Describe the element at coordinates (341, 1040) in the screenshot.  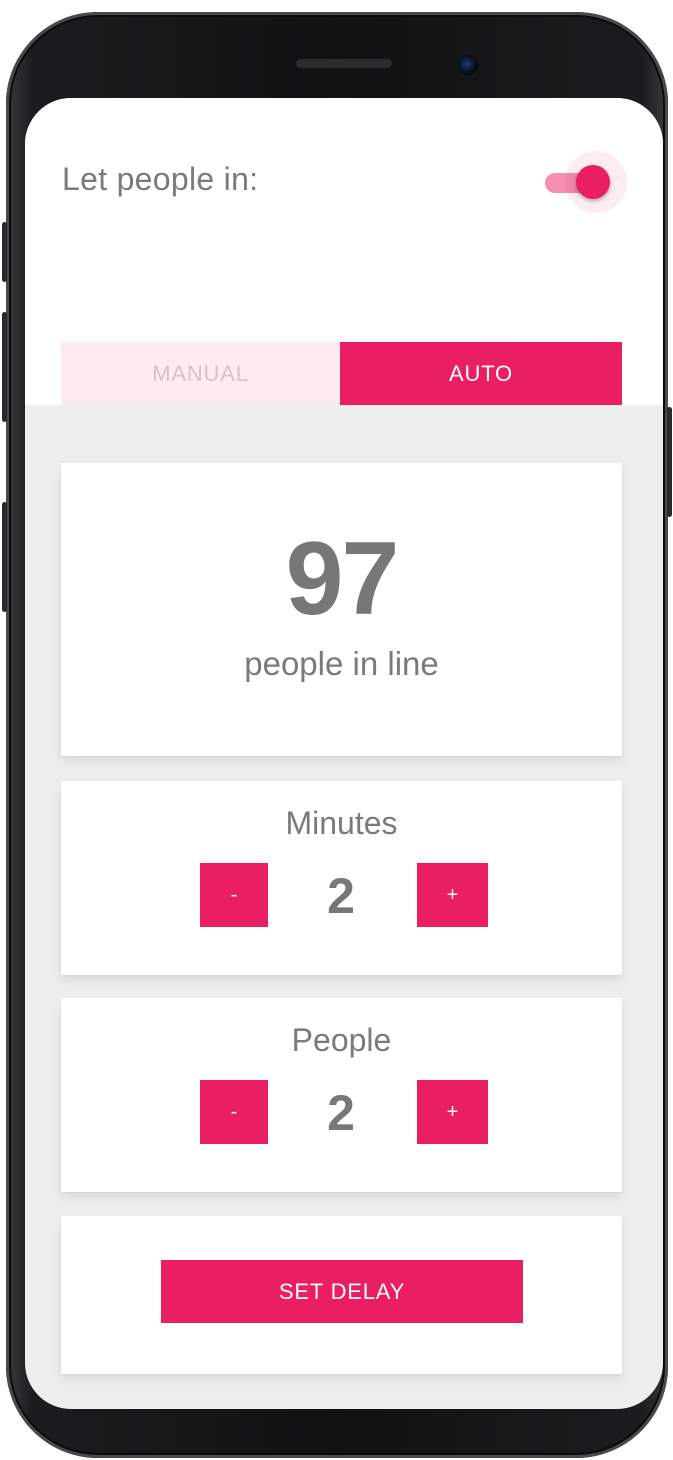
I see `people-title: People` at that location.